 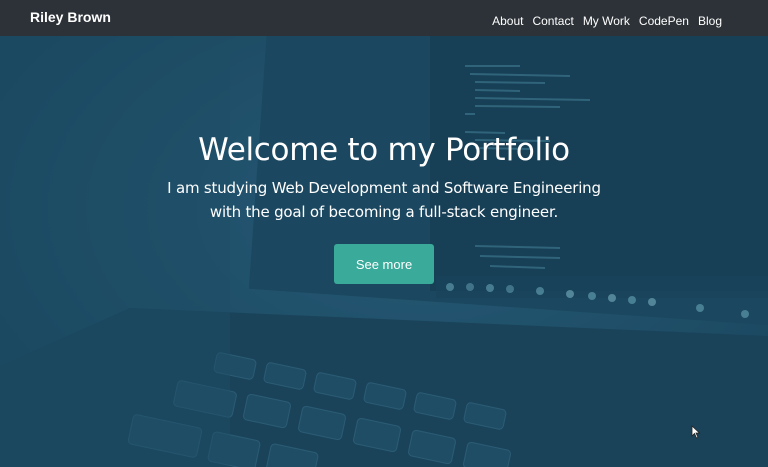 I want to click on nav-link-blog: Blog, so click(x=710, y=21).